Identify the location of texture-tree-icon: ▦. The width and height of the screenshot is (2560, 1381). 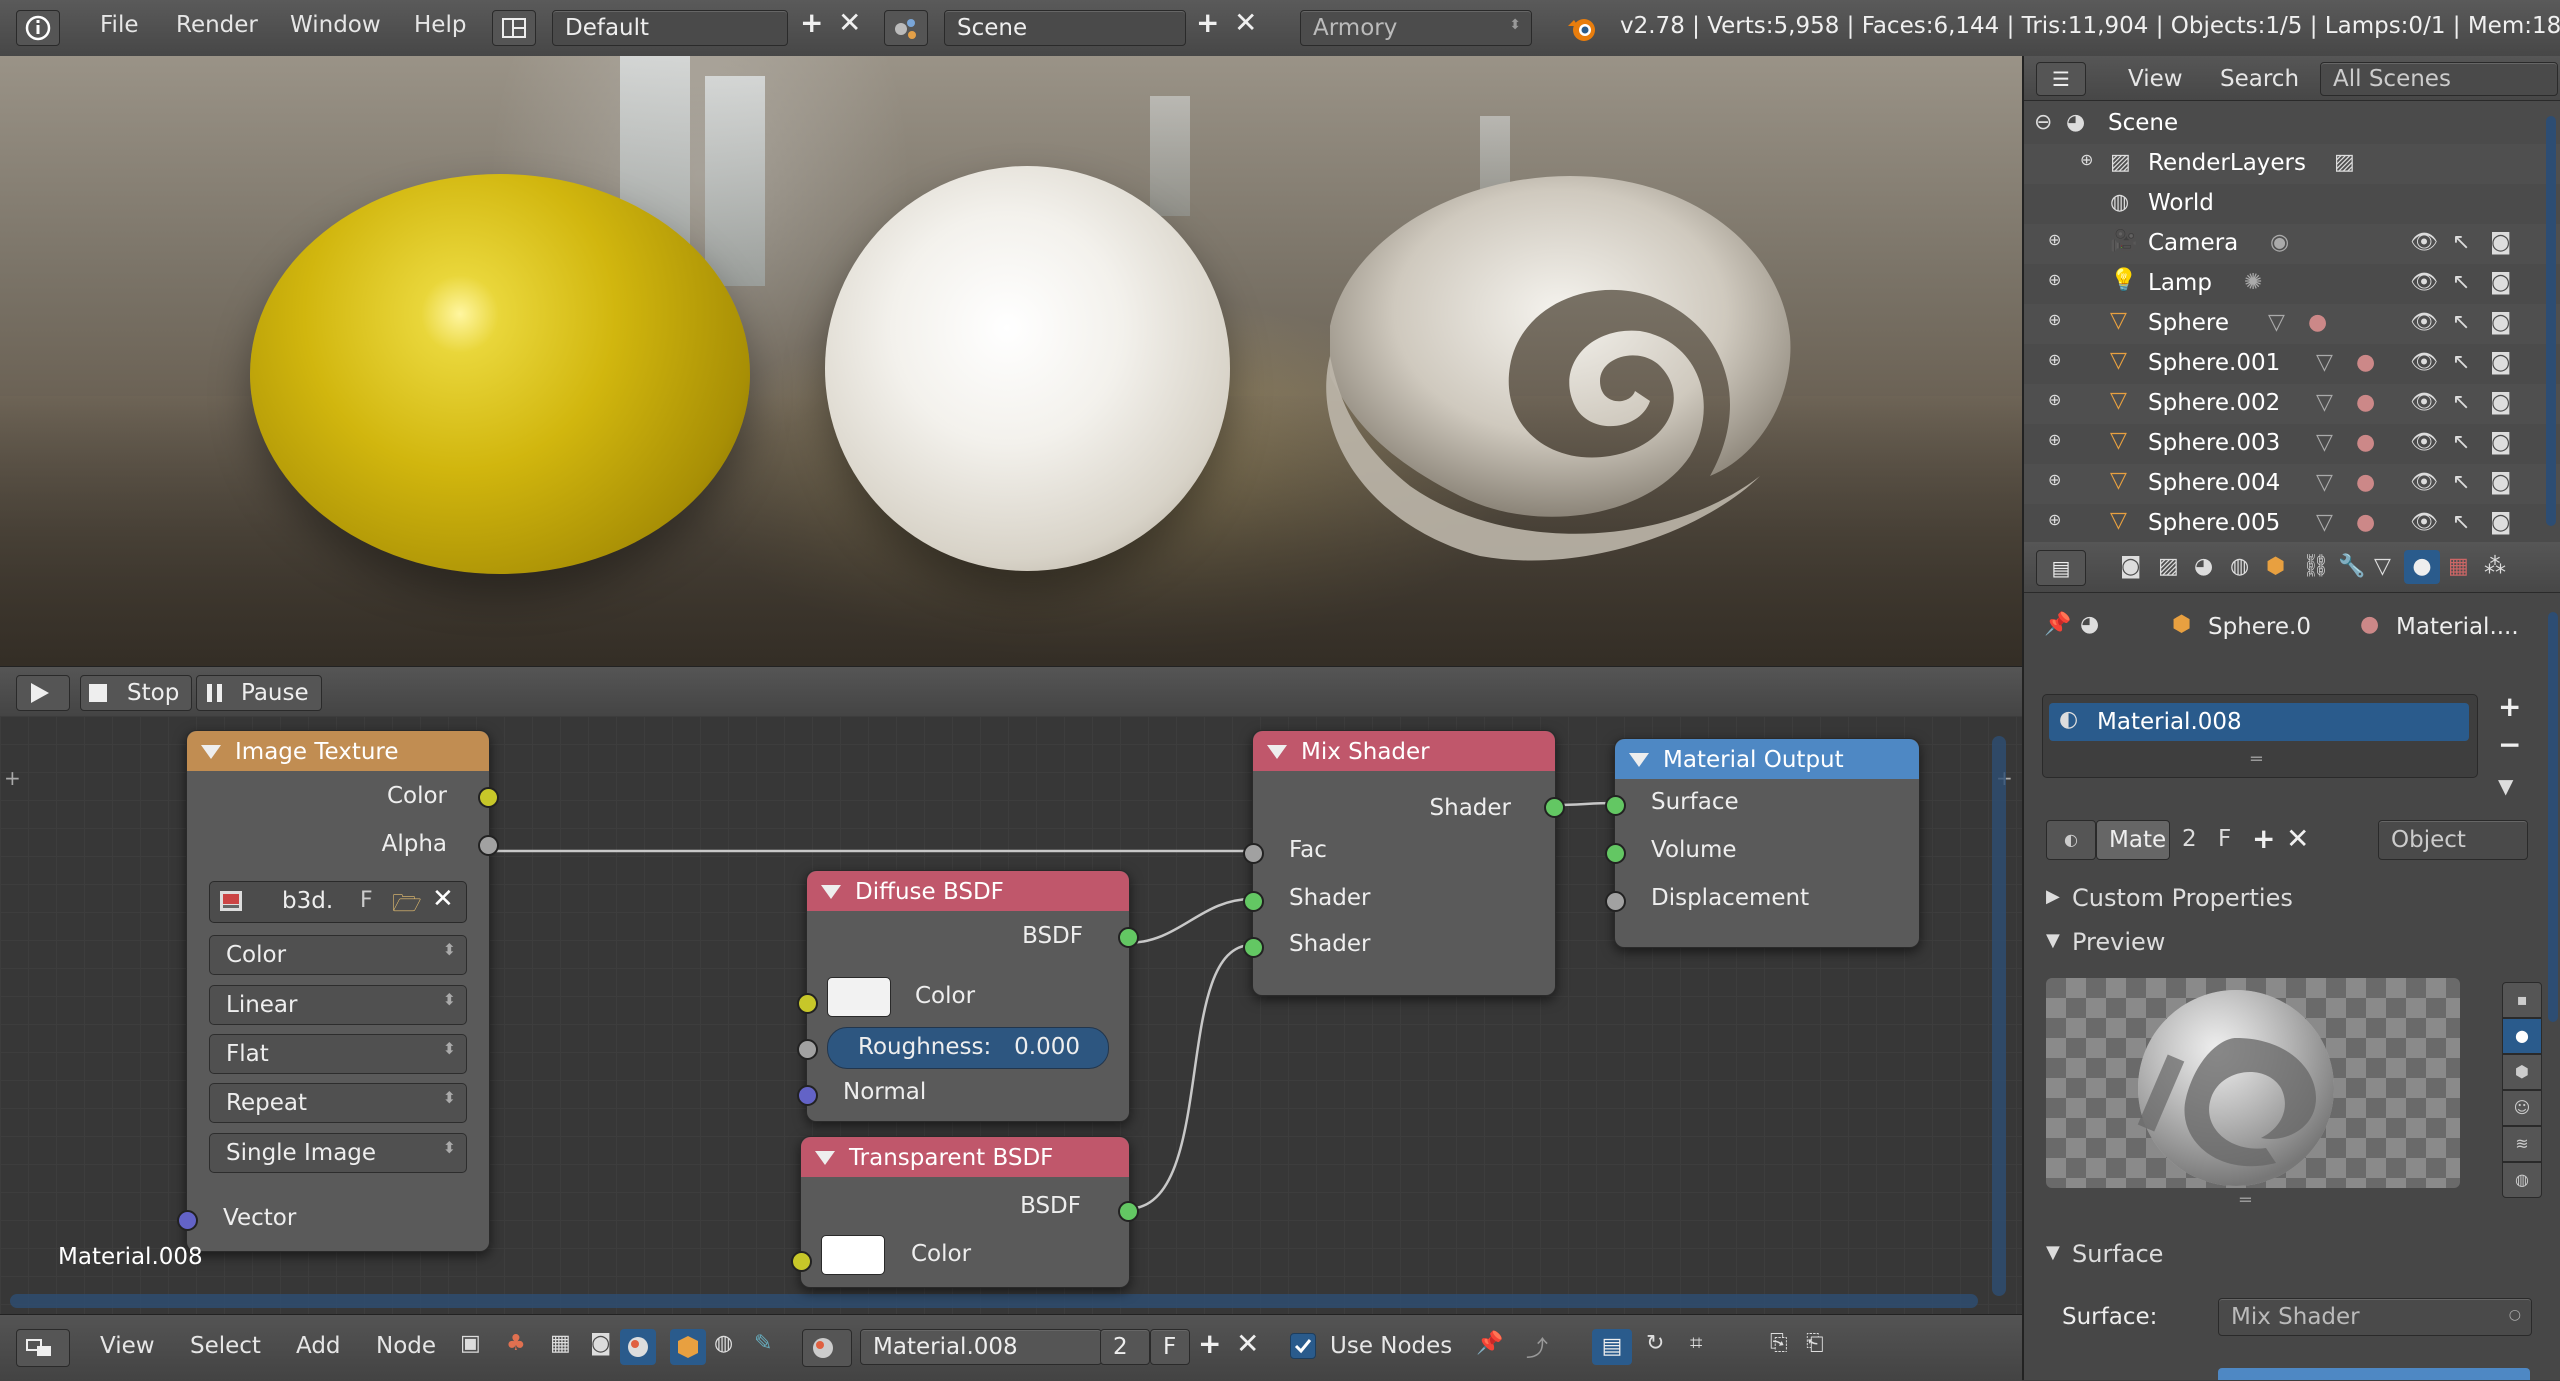
(560, 1343).